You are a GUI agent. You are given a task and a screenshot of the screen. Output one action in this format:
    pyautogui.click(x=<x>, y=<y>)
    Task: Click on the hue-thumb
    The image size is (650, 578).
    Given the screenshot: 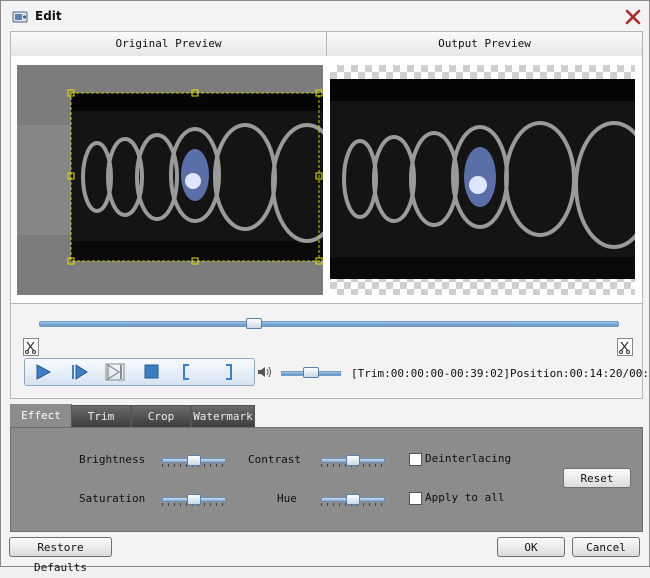 What is the action you would take?
    pyautogui.click(x=353, y=499)
    